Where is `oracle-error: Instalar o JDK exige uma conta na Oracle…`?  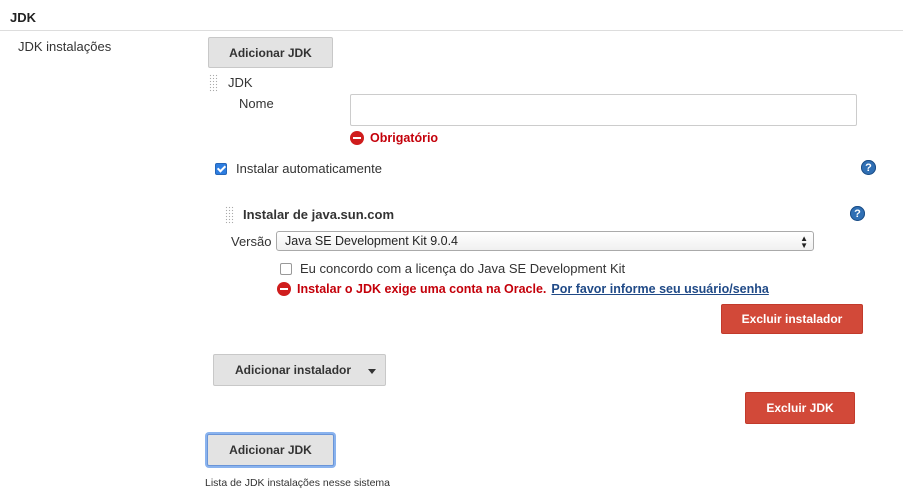
oracle-error: Instalar o JDK exige uma conta na Oracle… is located at coordinates (523, 289).